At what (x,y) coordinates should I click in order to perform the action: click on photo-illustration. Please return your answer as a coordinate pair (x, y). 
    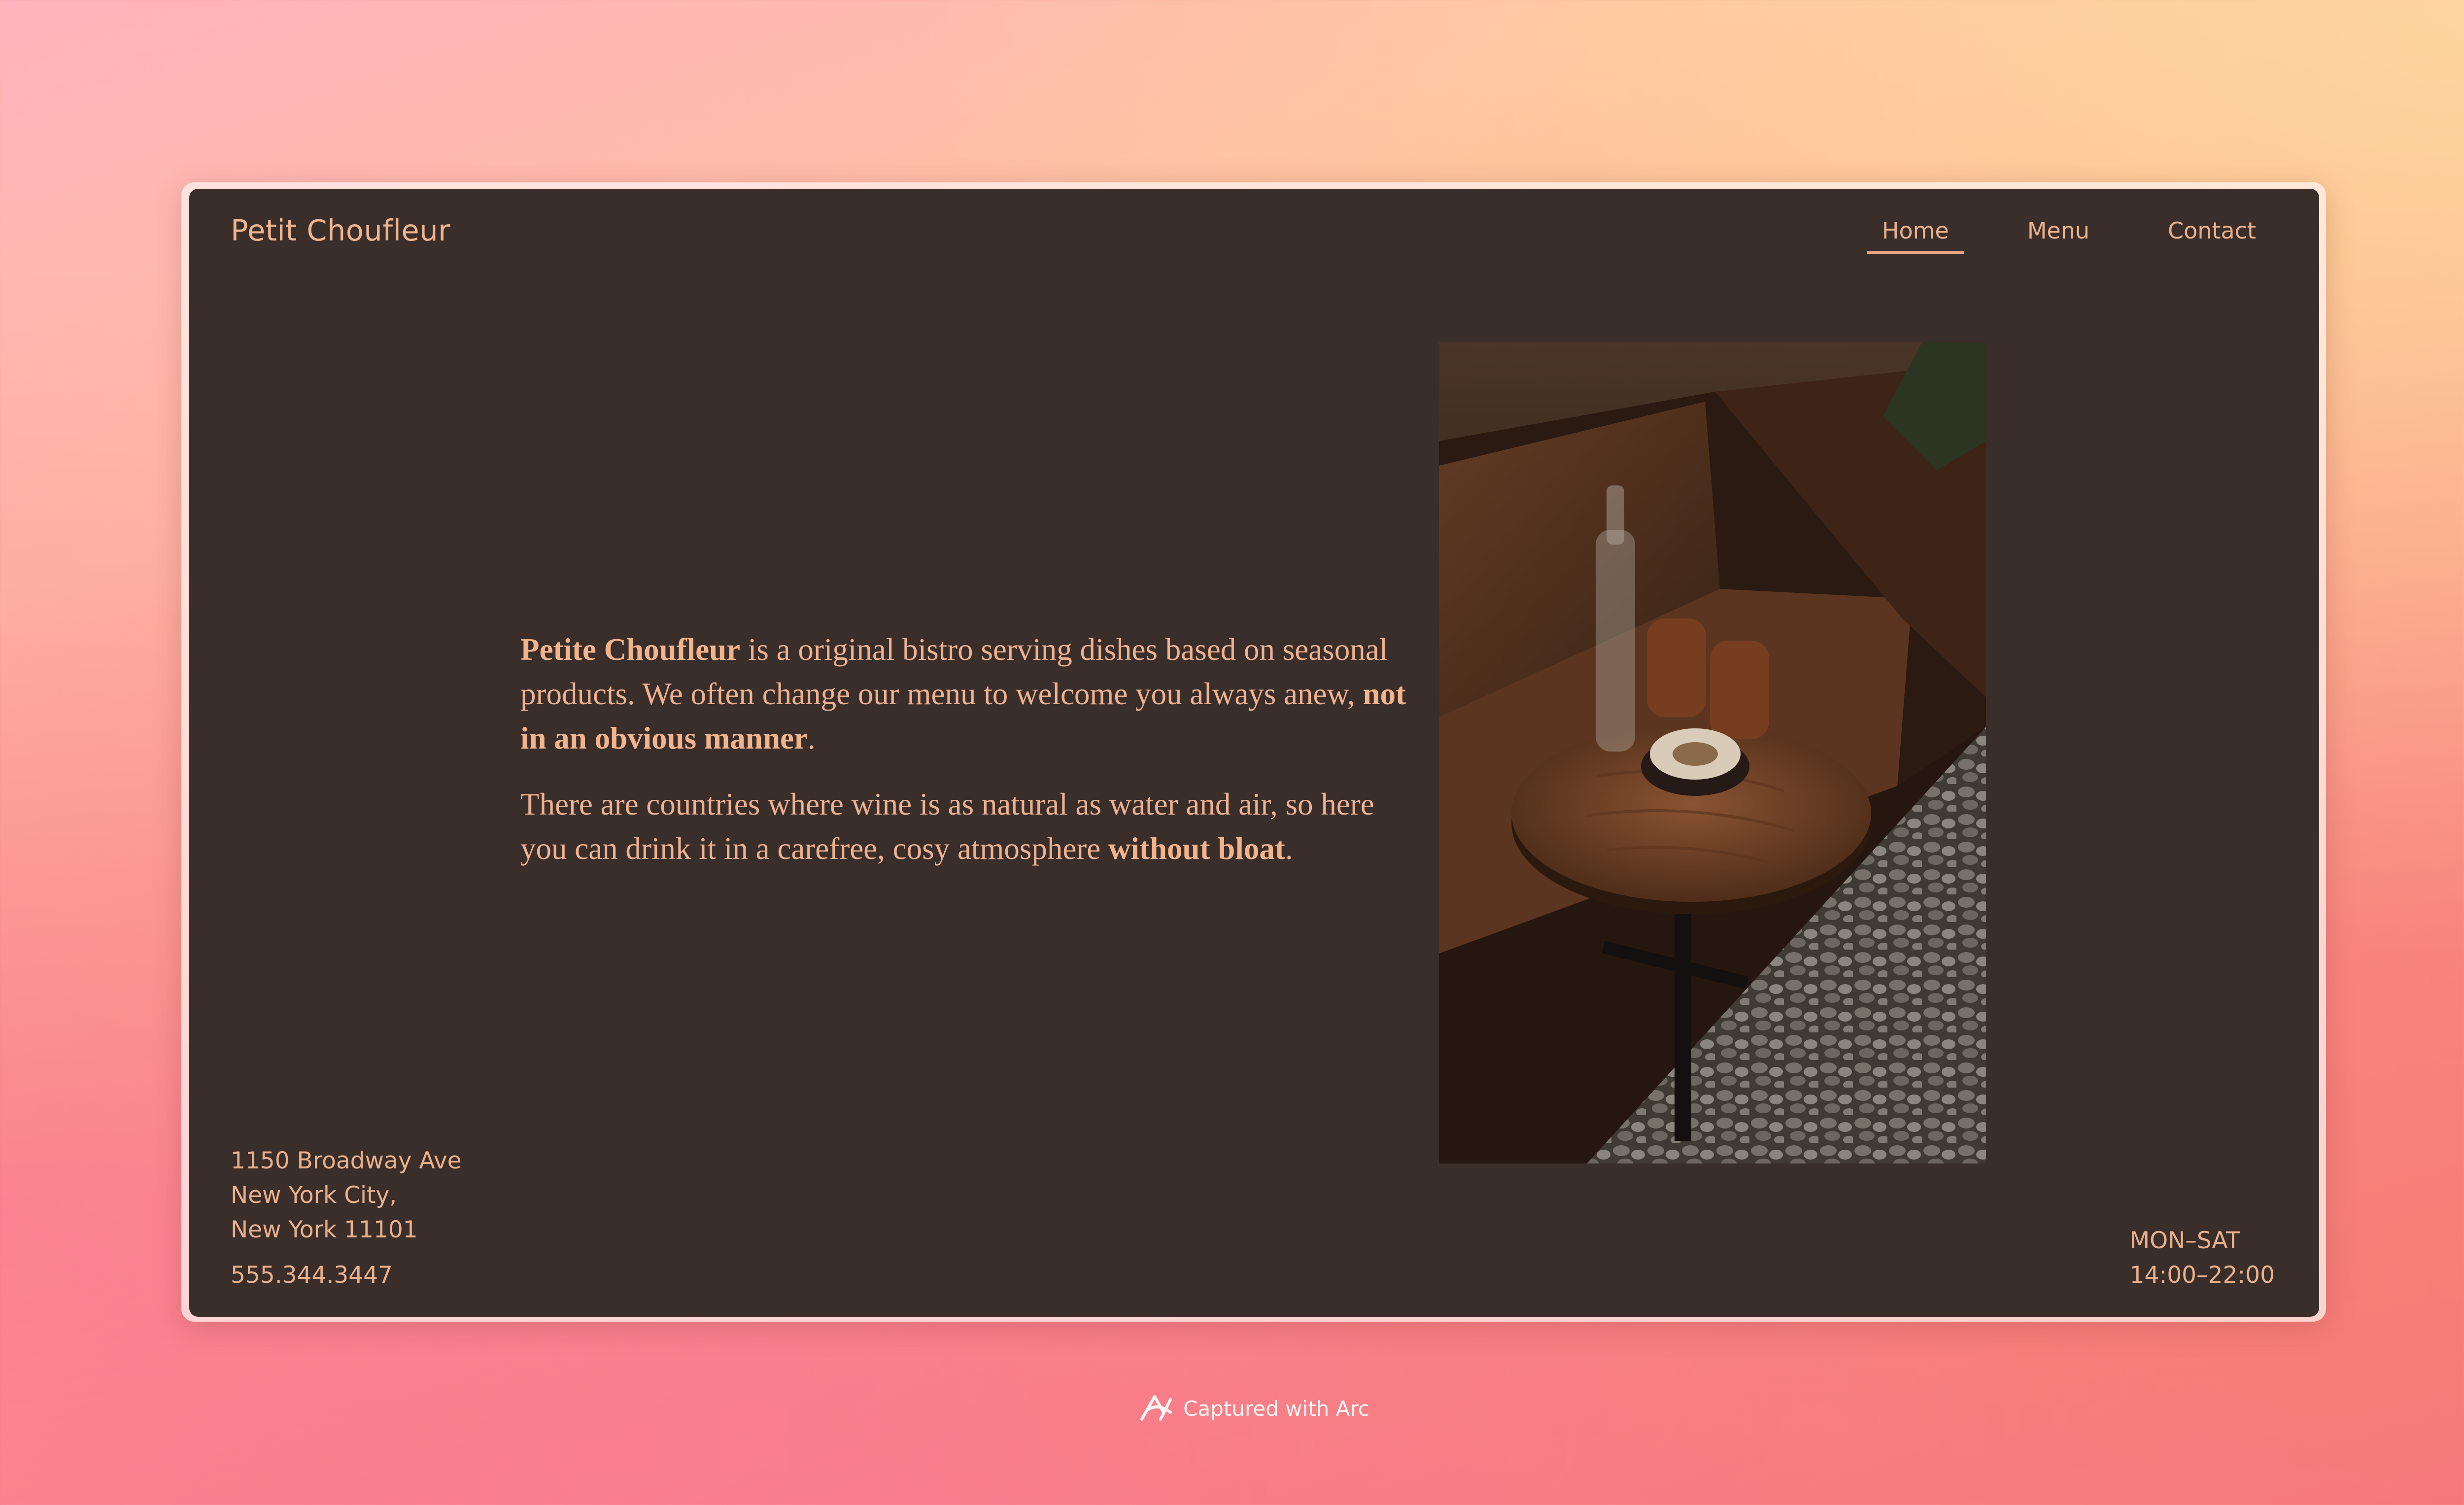
    Looking at the image, I should click on (1712, 752).